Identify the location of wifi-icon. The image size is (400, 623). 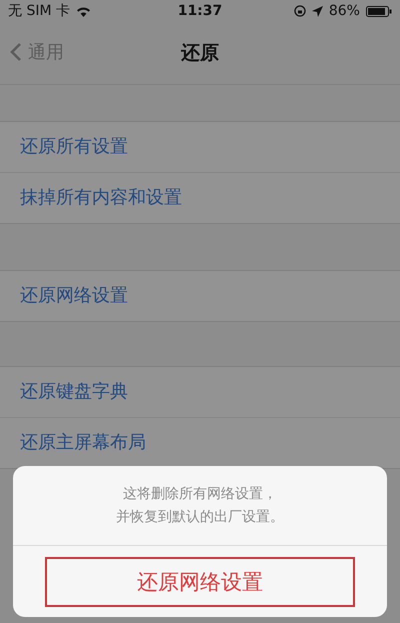
(83, 11).